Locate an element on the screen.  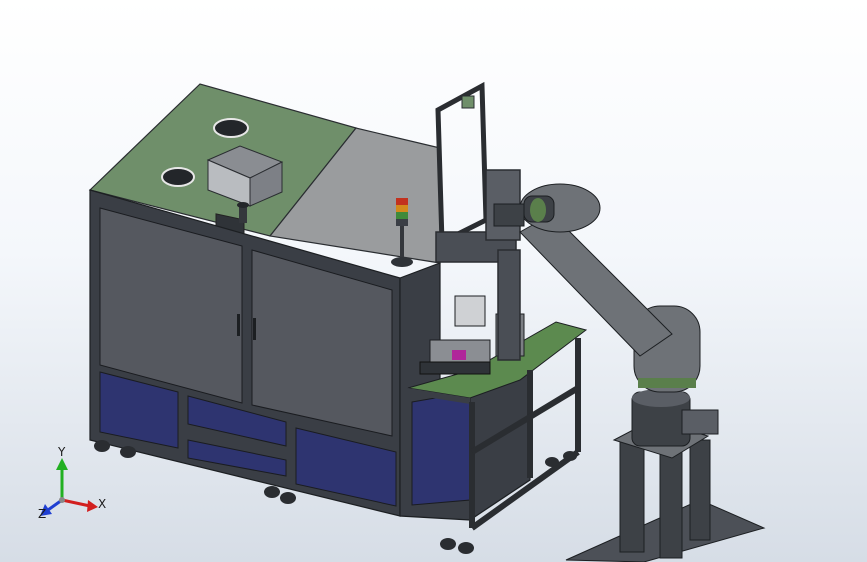
axis-x-label: X is located at coordinates (102, 504).